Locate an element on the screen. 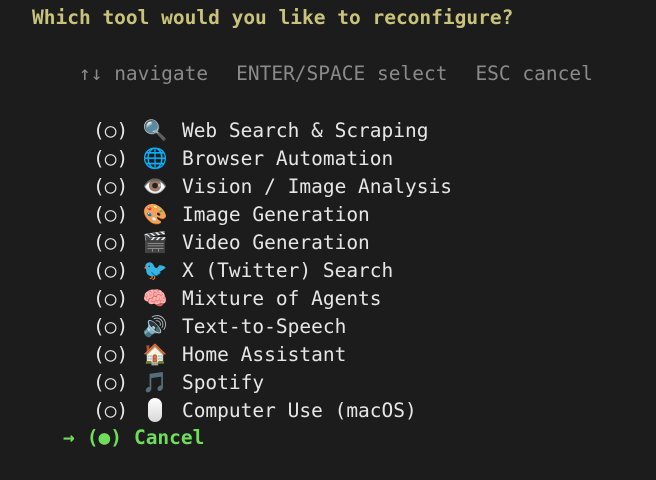 This screenshot has width=656, height=480. key-hints: ↑↓ navigate ENTER/SPACE select ESC cancel is located at coordinates (326, 58).